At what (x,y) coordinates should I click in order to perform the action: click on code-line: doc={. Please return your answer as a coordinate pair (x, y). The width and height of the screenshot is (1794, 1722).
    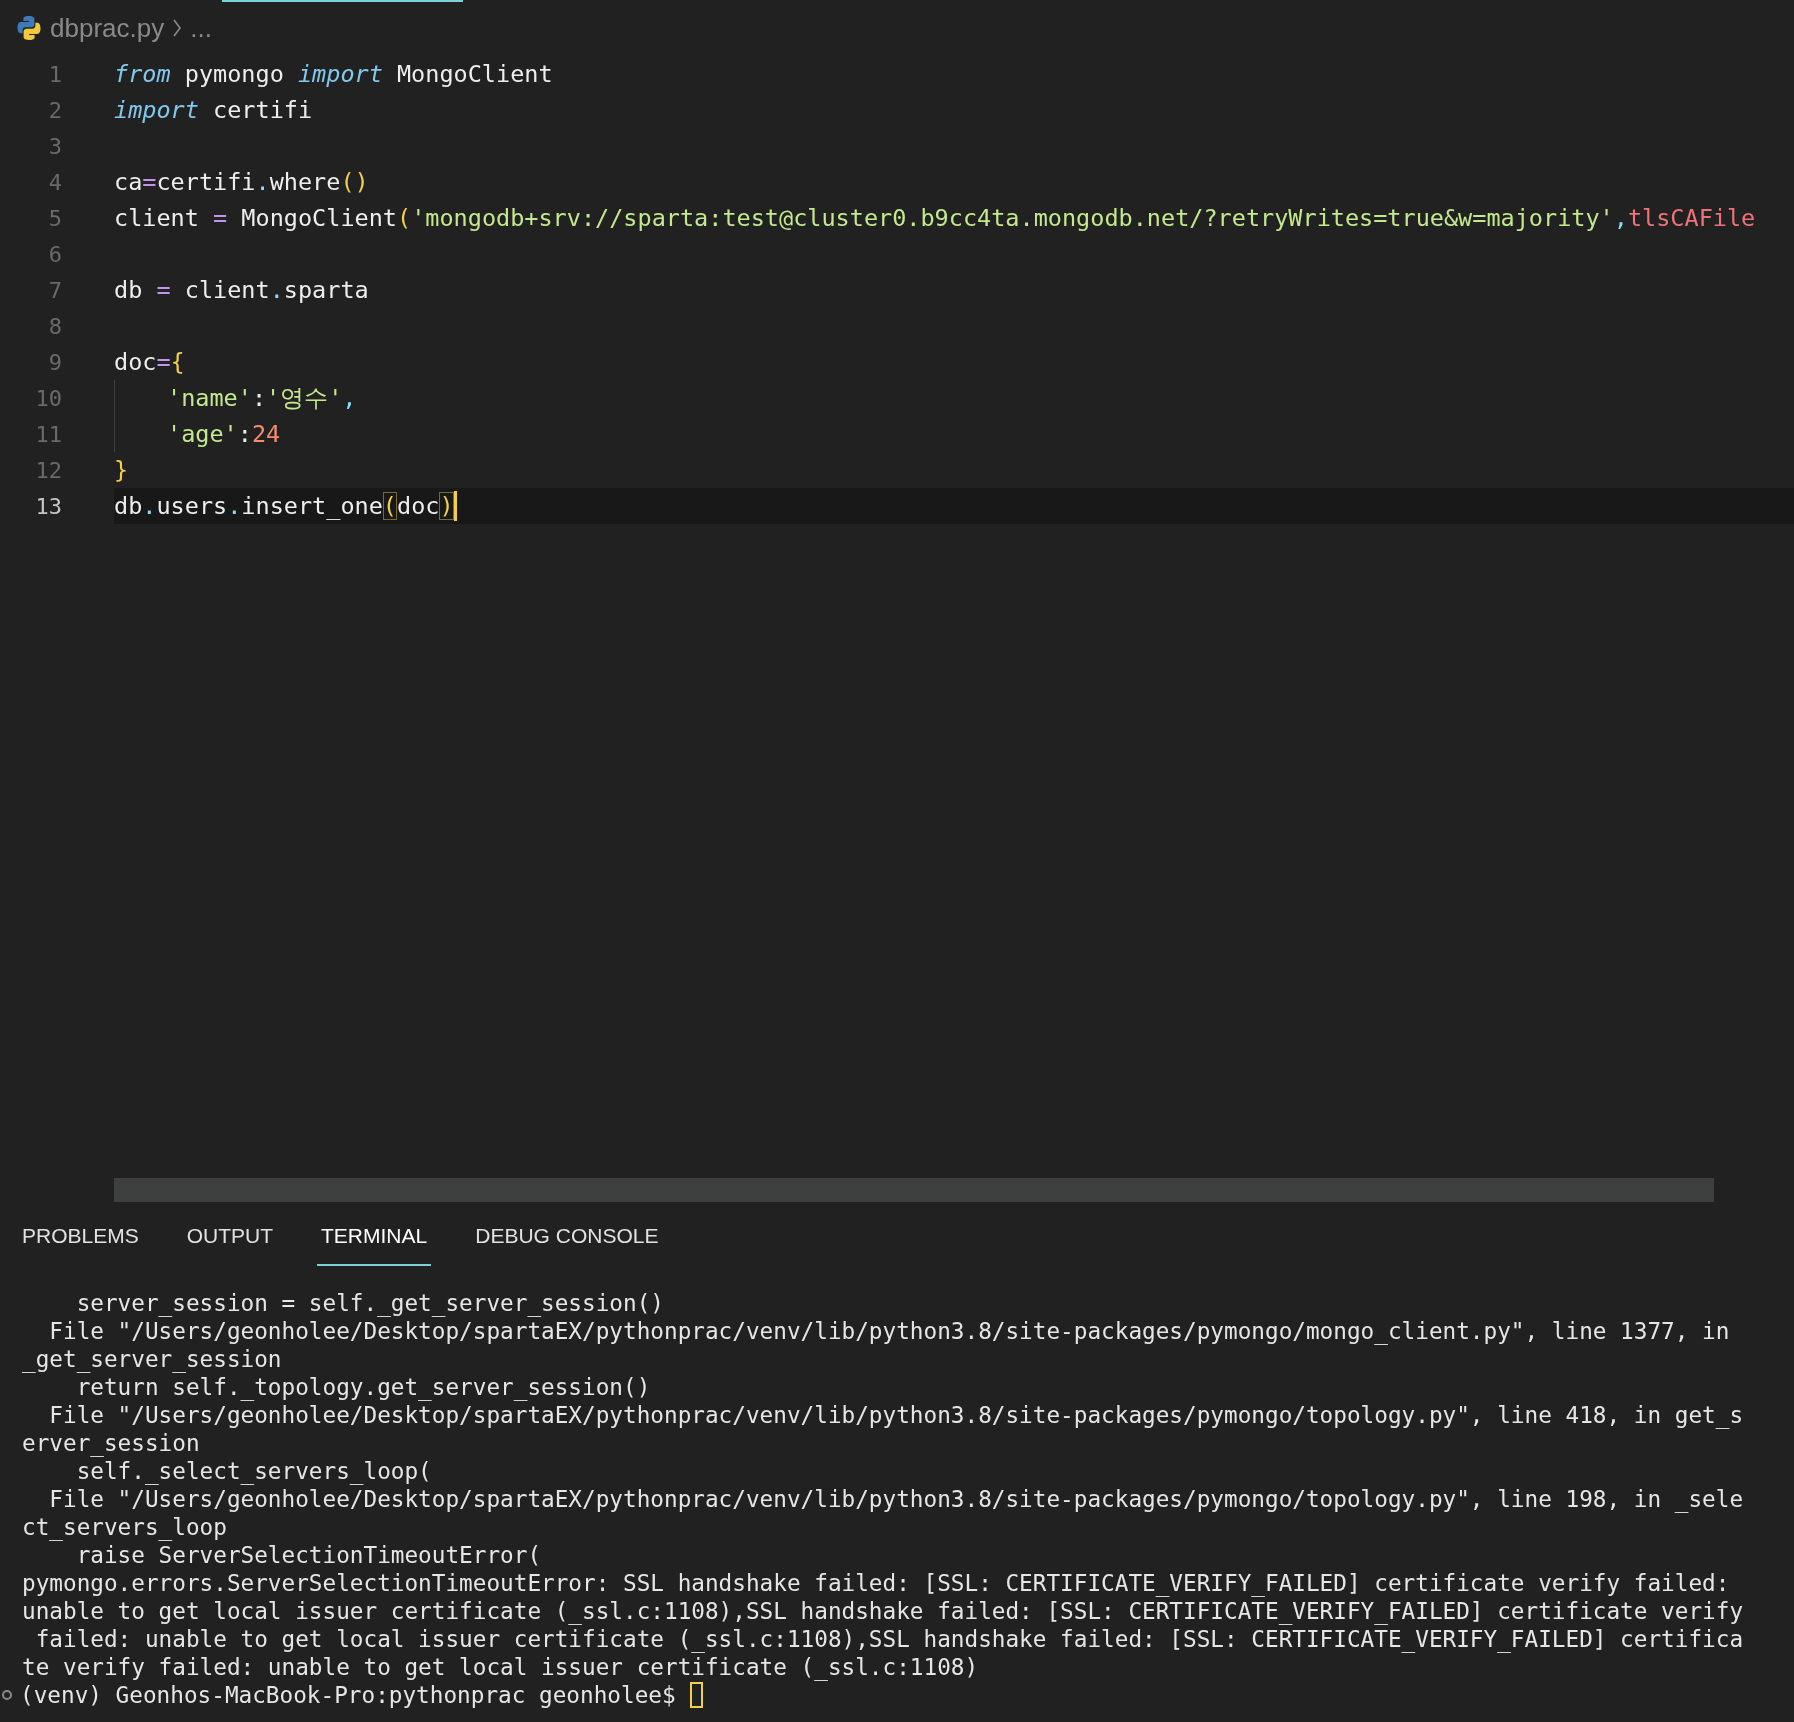
    Looking at the image, I should click on (149, 362).